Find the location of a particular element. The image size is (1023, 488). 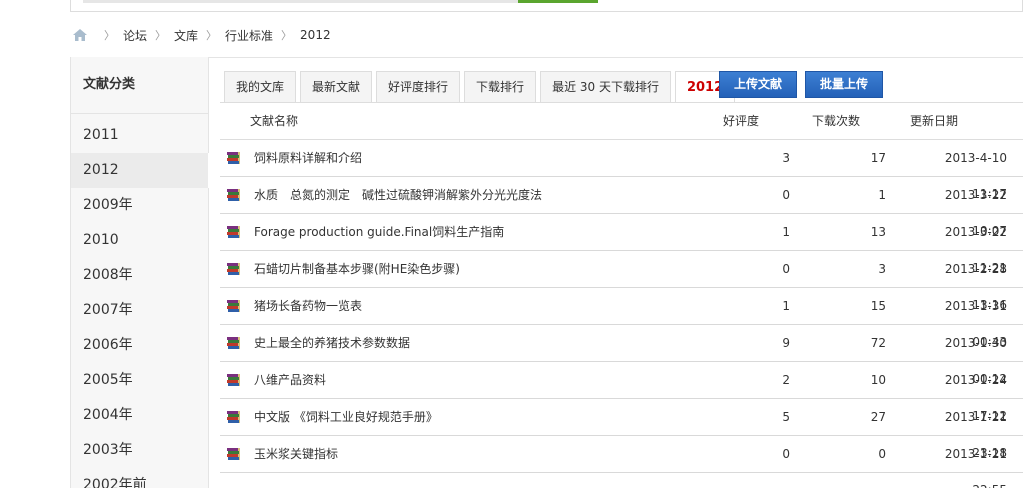

sidebar-item-2010: 2010 is located at coordinates (139, 240).